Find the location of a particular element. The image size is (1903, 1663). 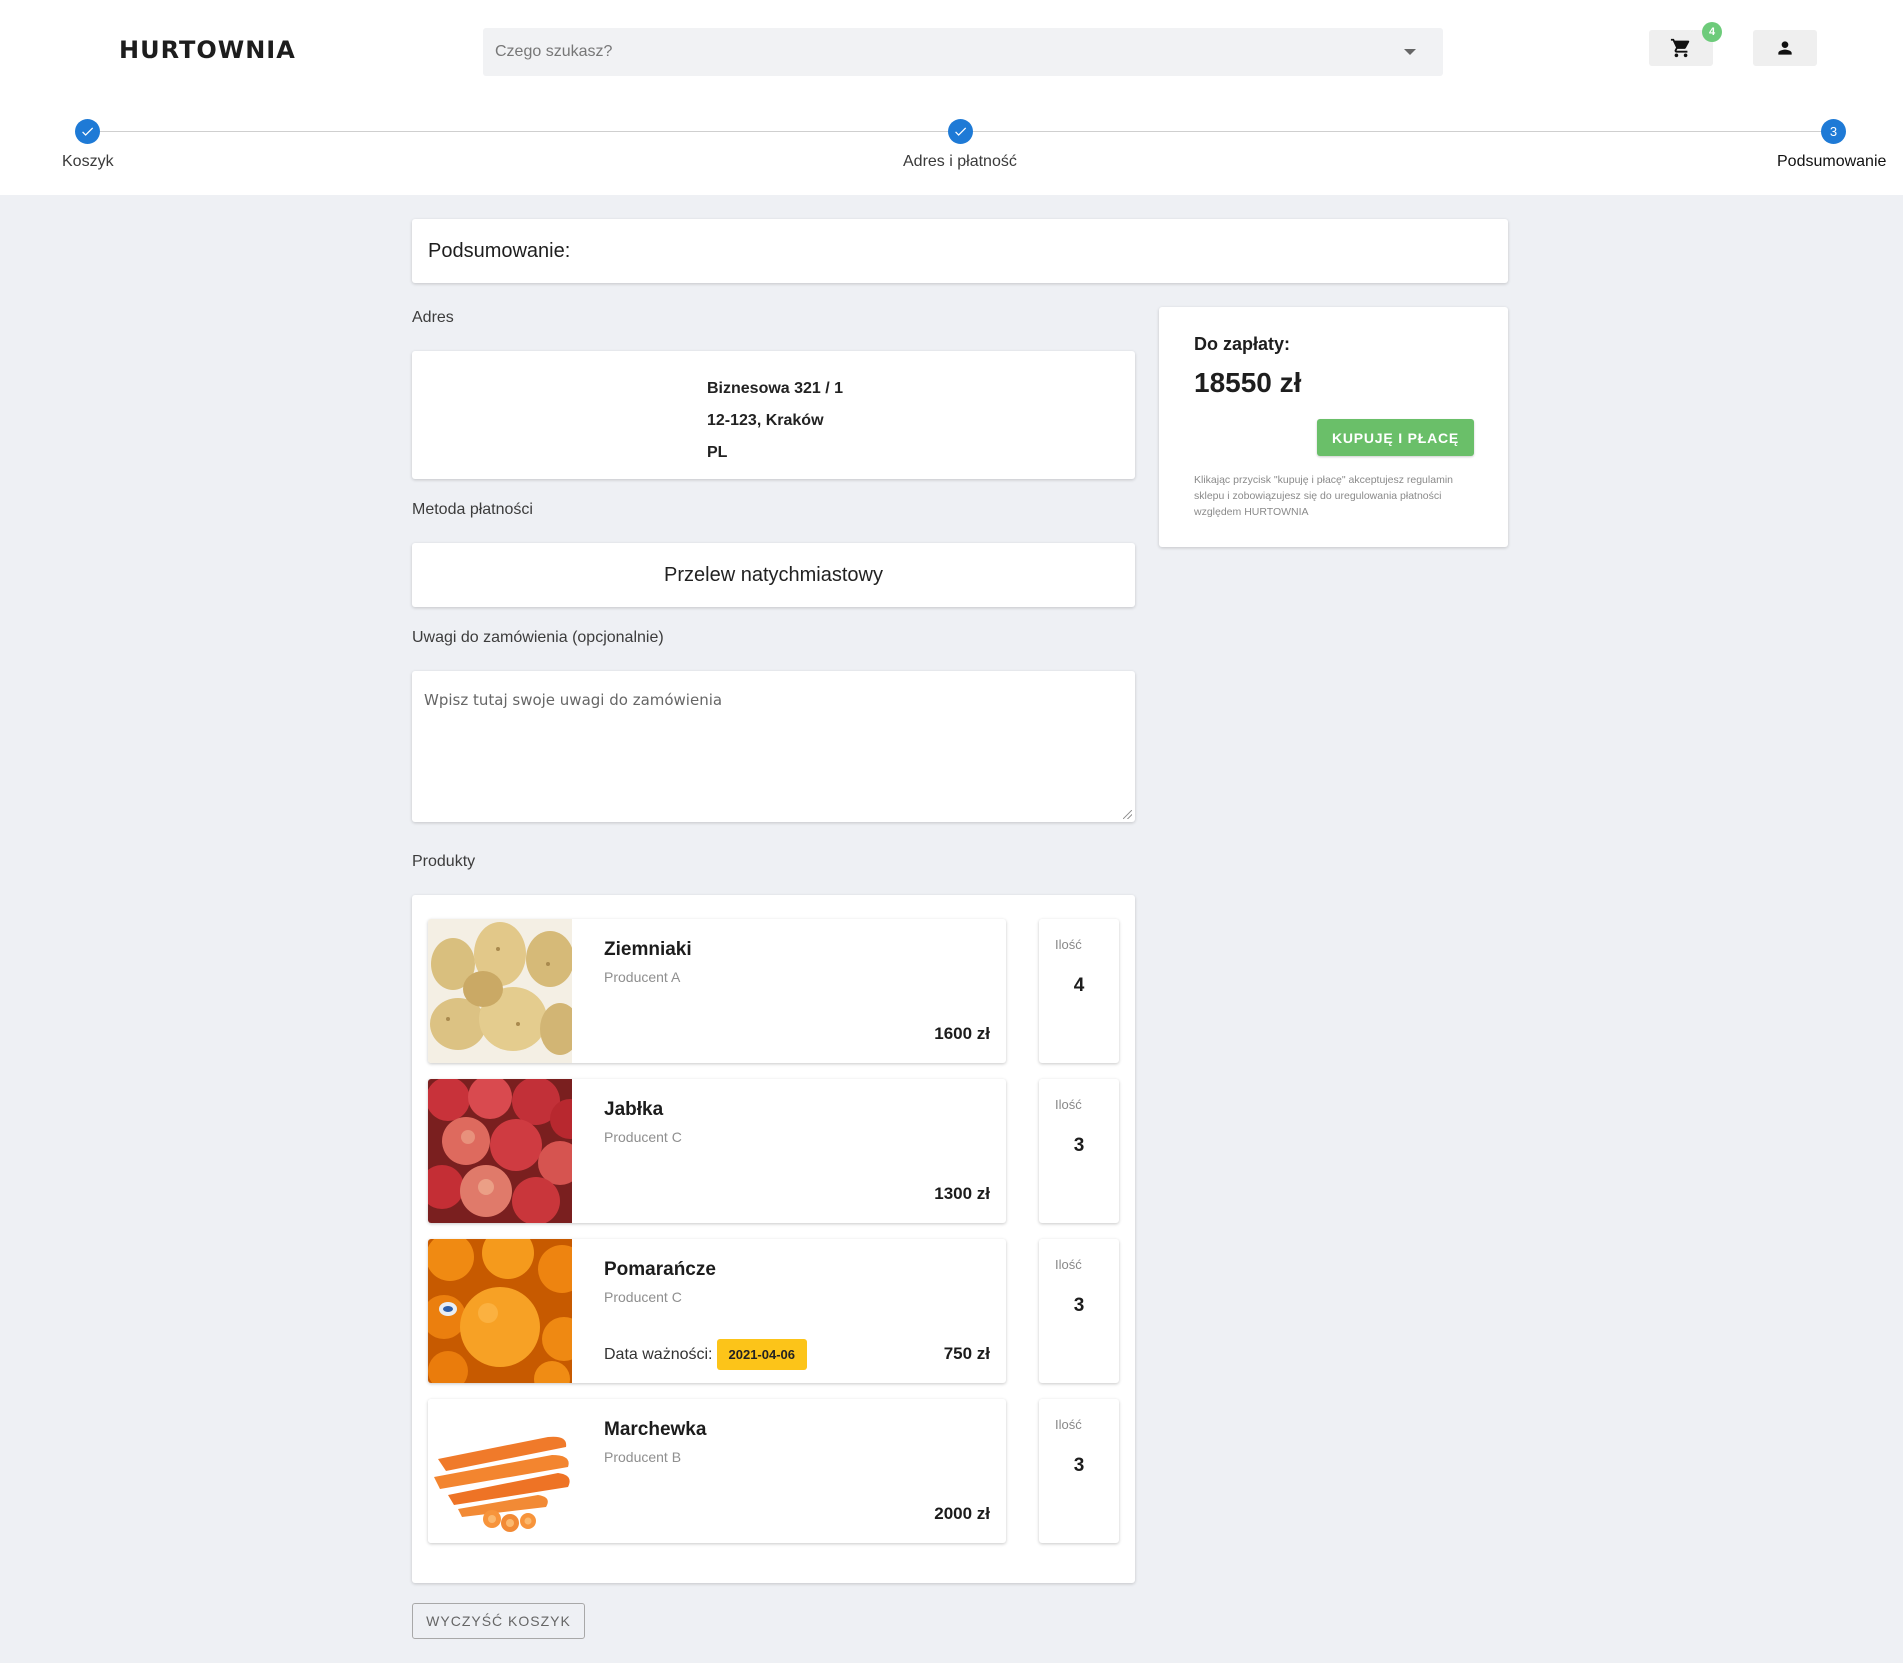

step-label: Koszyk is located at coordinates (88, 161).